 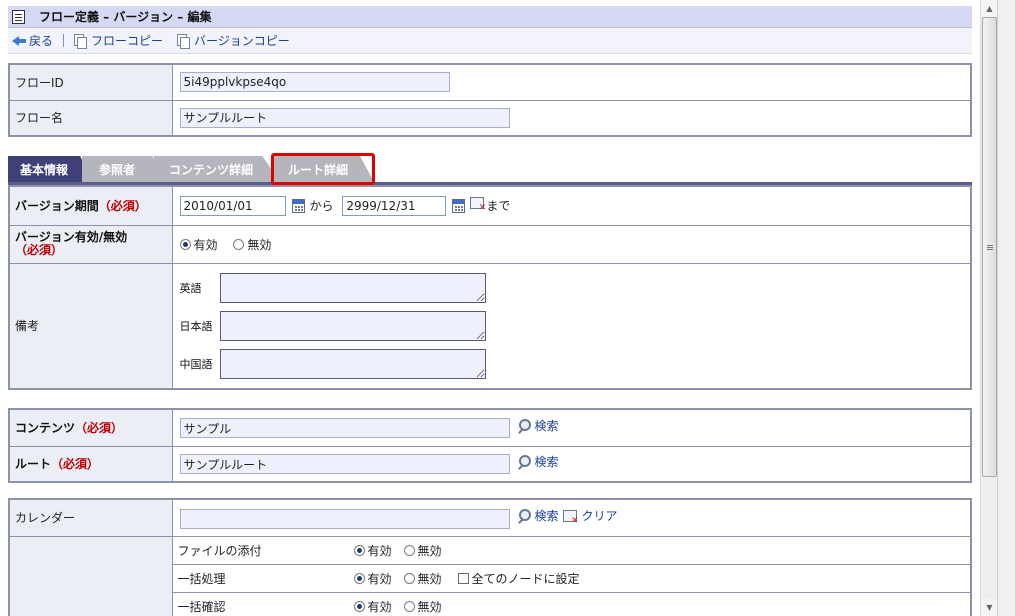 I want to click on checkbox-label: 全てのノードに設定, so click(x=525, y=578).